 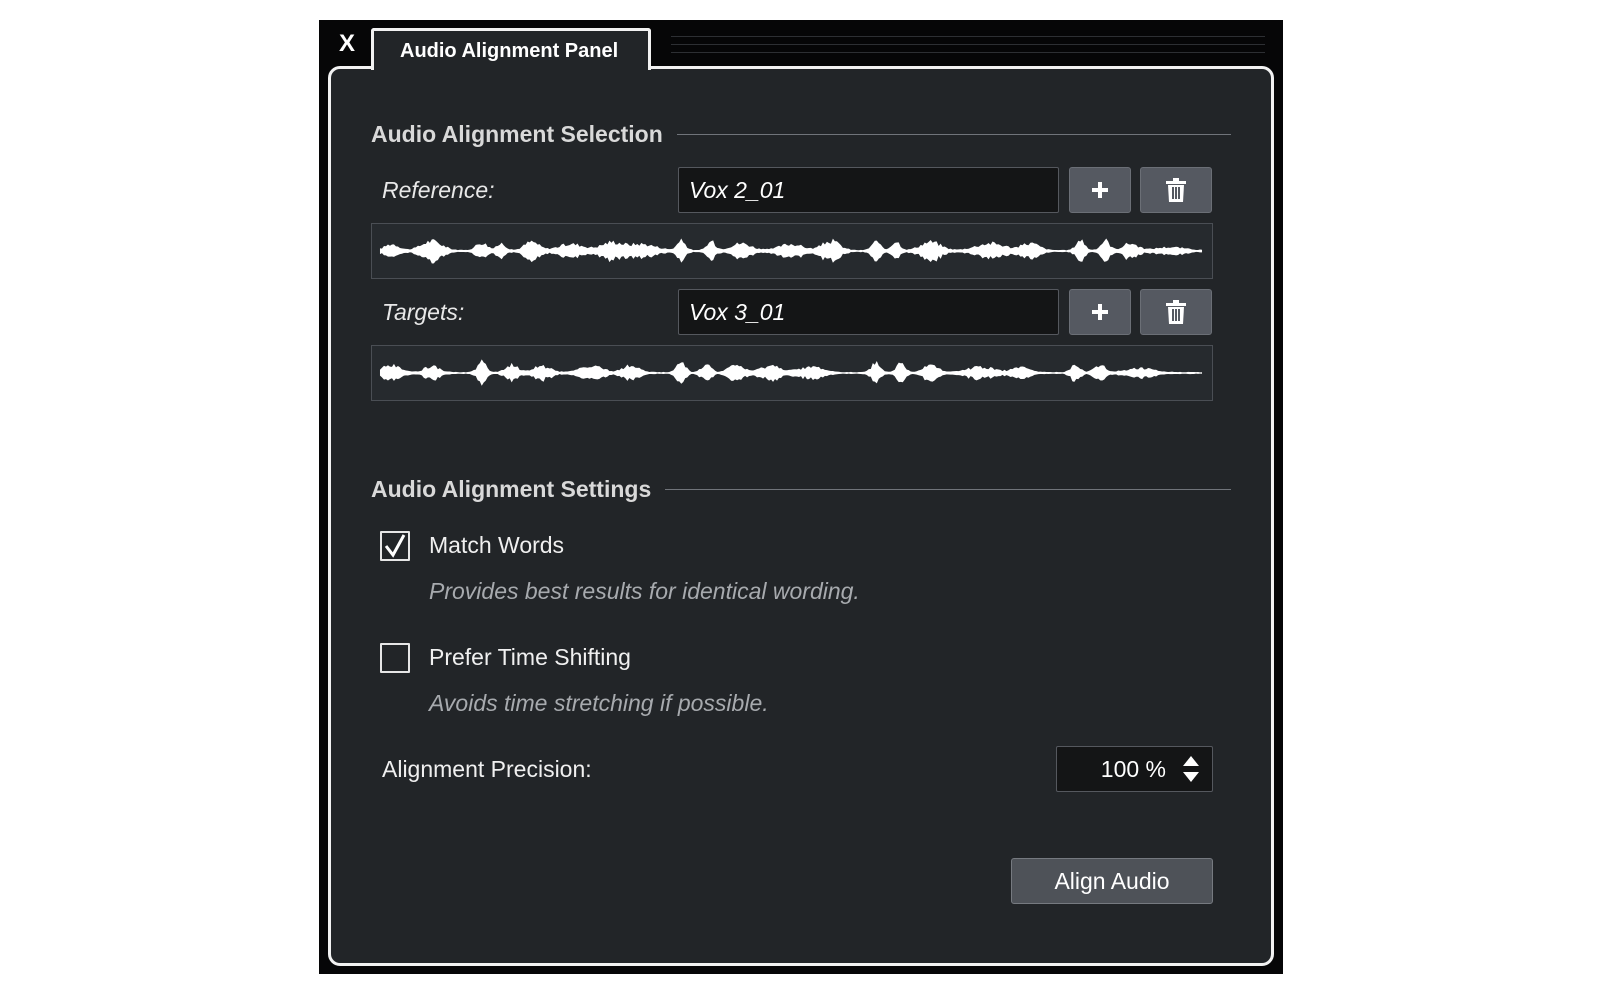 What do you see at coordinates (599, 703) in the screenshot?
I see `prefer-time-shifting-description: Avoids time stretching if possible.` at bounding box center [599, 703].